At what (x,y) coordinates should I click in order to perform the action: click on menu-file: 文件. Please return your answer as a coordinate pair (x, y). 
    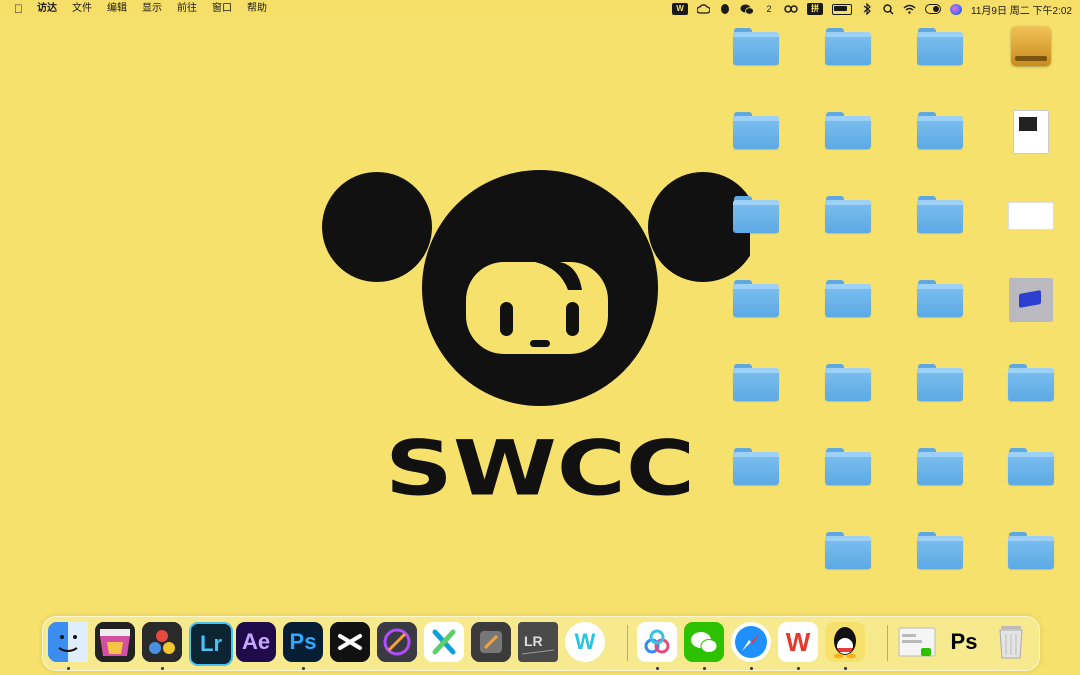
    Looking at the image, I should click on (82, 9).